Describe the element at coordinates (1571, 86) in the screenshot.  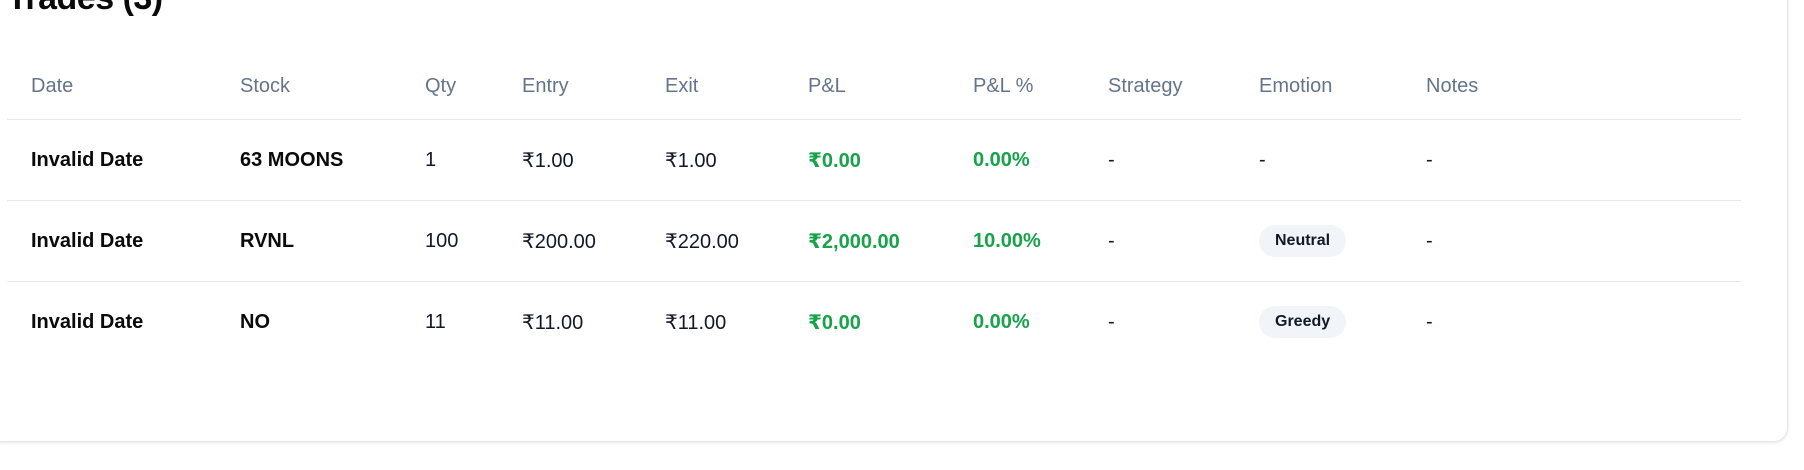
I see `column-header-notes: Notes` at that location.